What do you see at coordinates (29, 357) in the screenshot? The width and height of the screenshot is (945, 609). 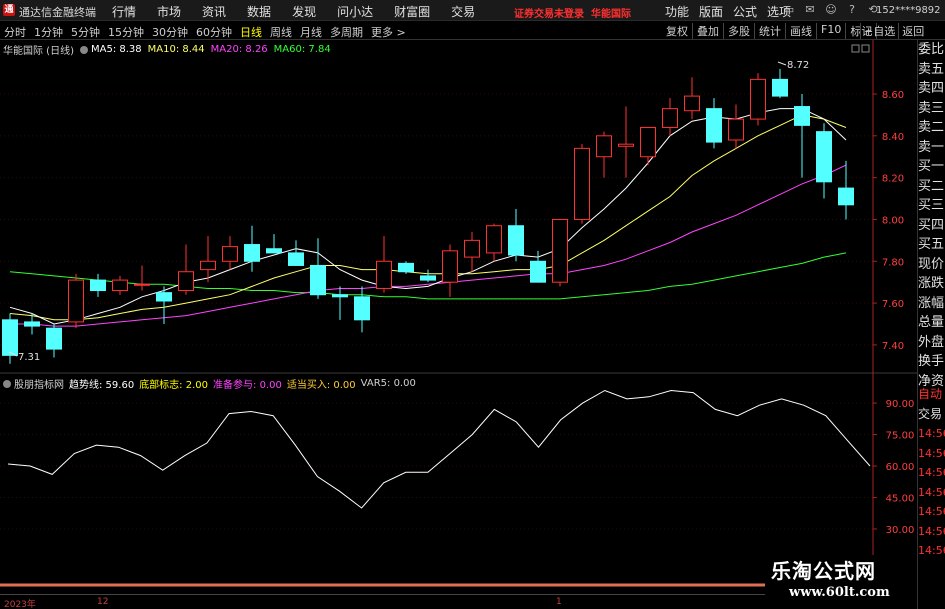 I see `low-price-marker: 7.31` at bounding box center [29, 357].